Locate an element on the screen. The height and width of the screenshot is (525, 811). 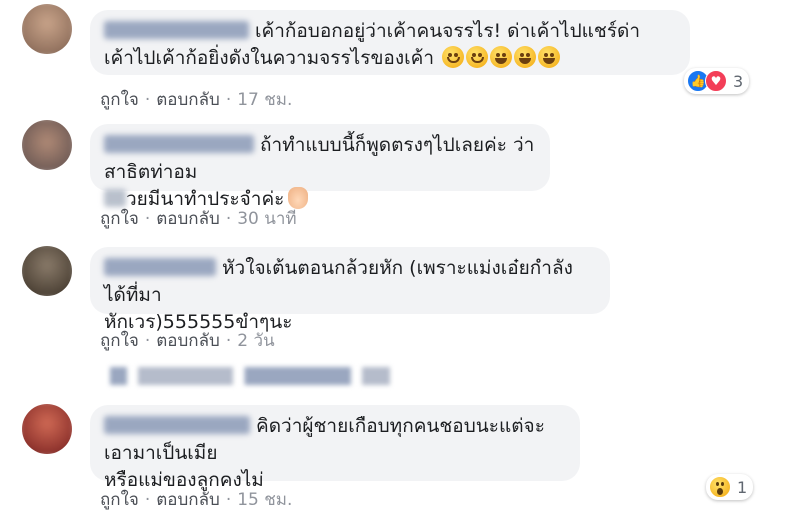
reaction-summary: 1 is located at coordinates (730, 487).